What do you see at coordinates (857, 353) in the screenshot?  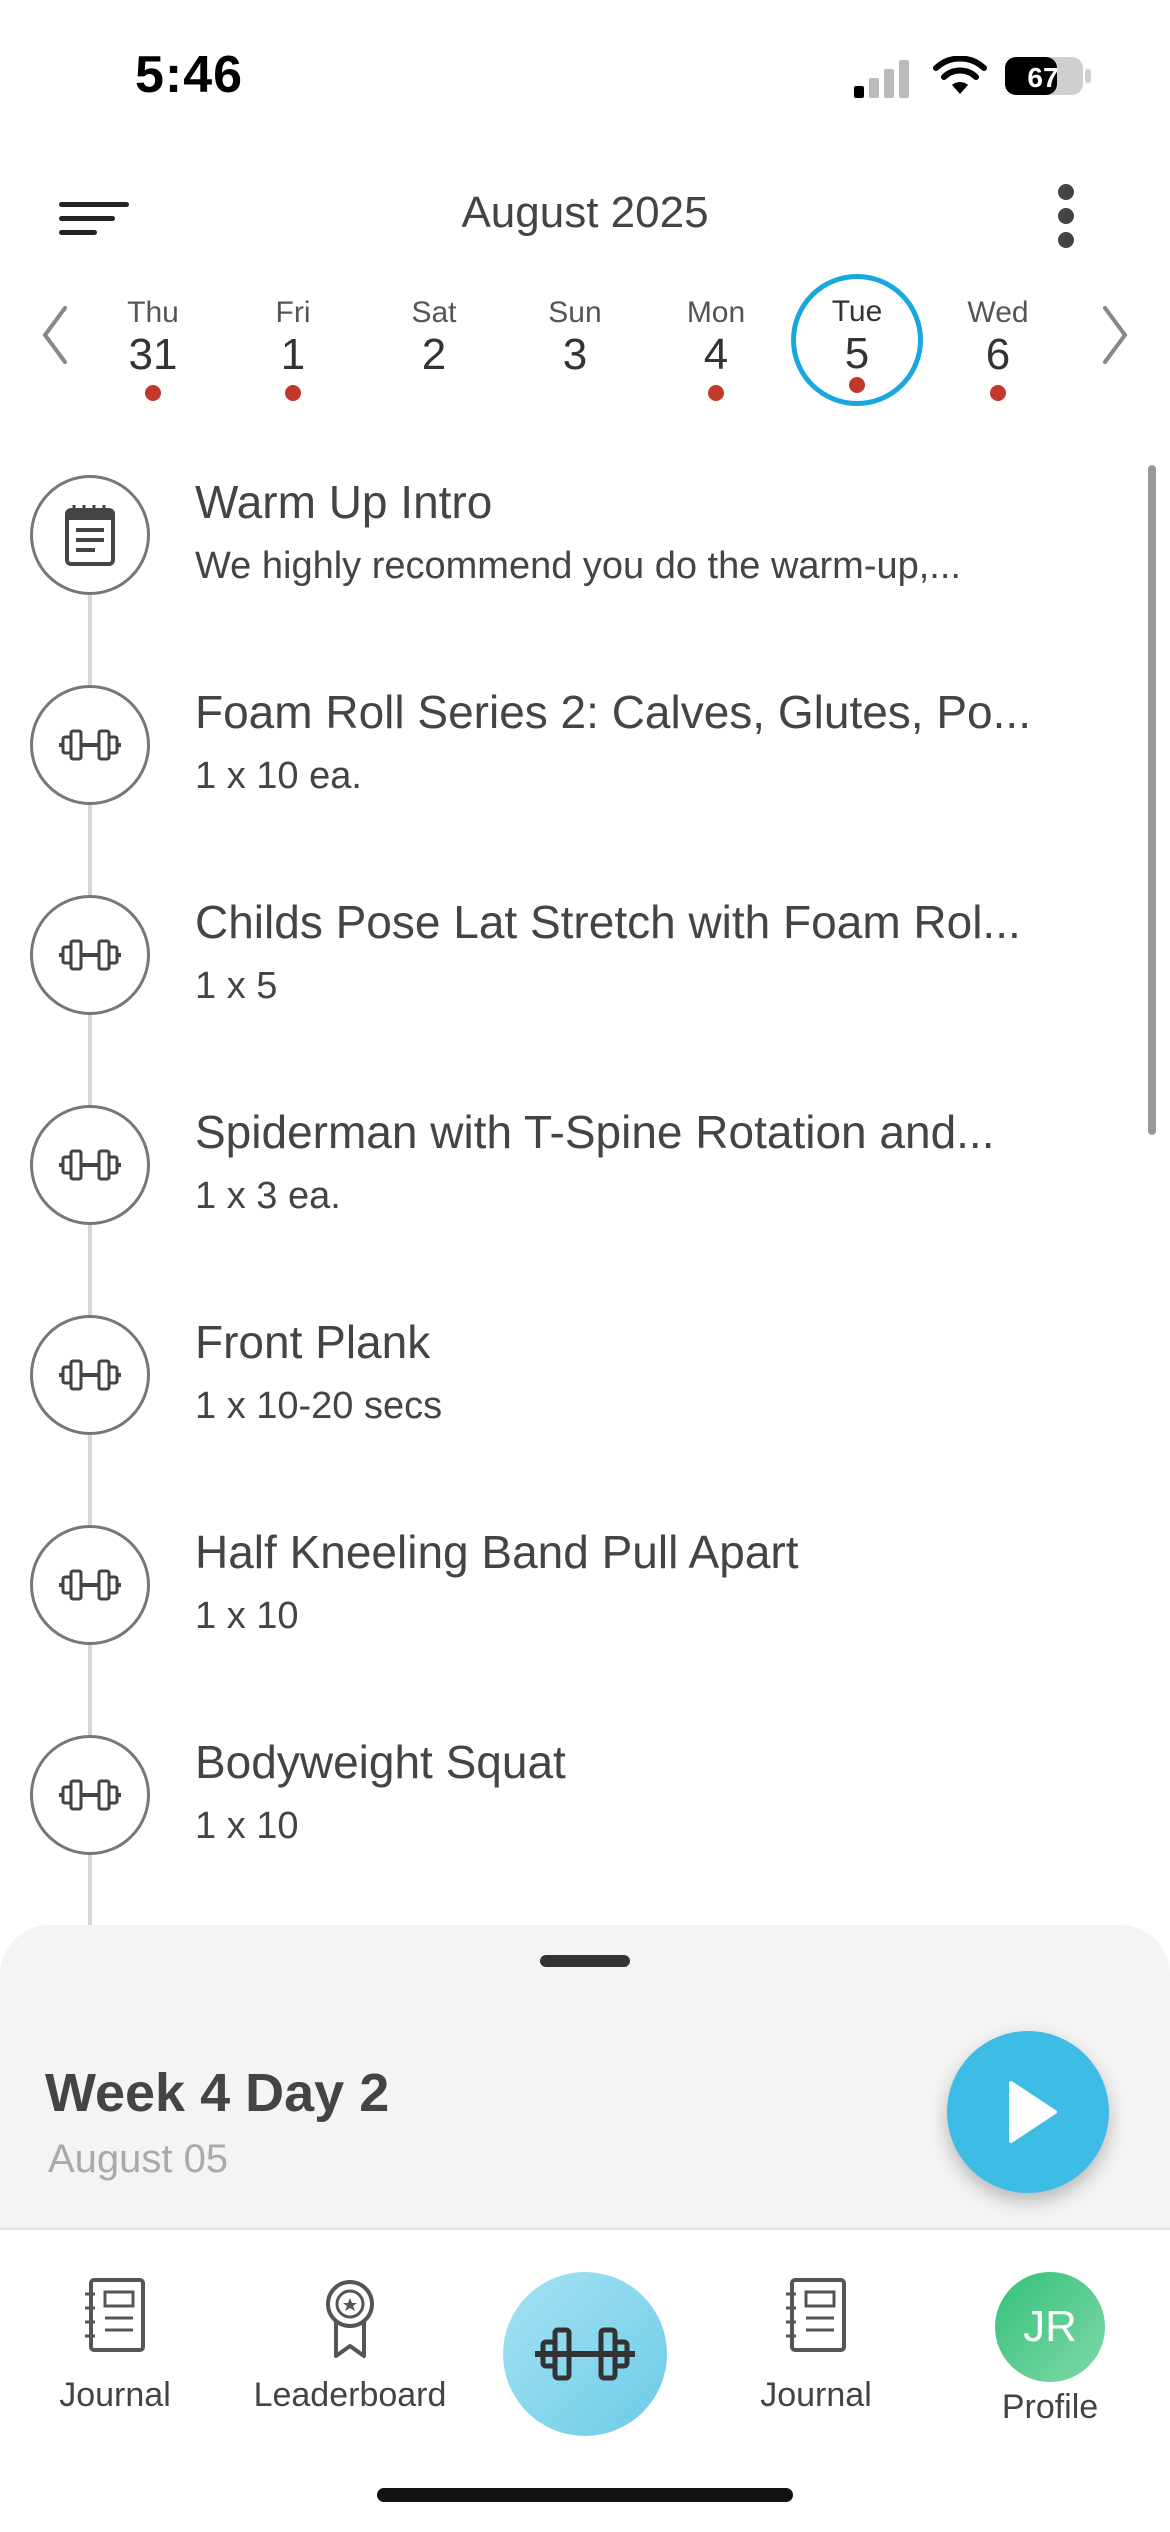 I see `day-number: 5` at bounding box center [857, 353].